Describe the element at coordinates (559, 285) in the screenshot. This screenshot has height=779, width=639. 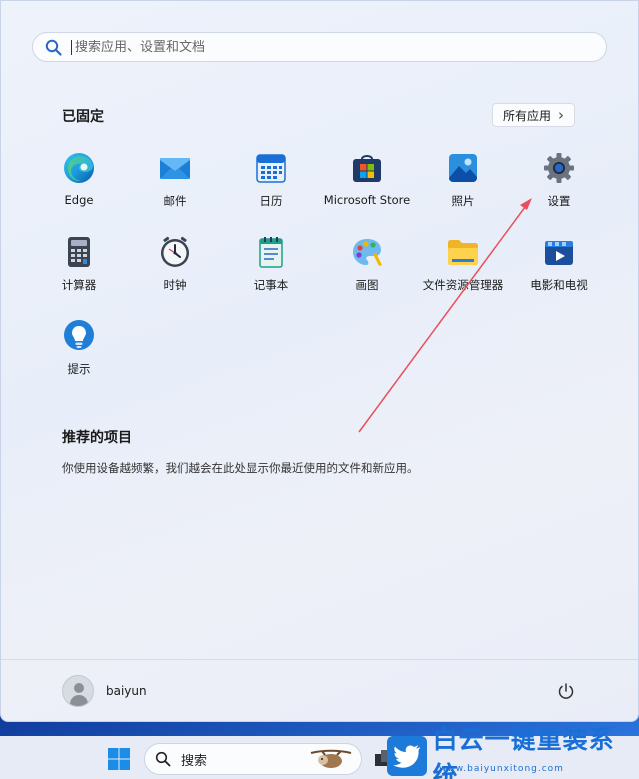
I see `app-label: 电影和电视` at that location.